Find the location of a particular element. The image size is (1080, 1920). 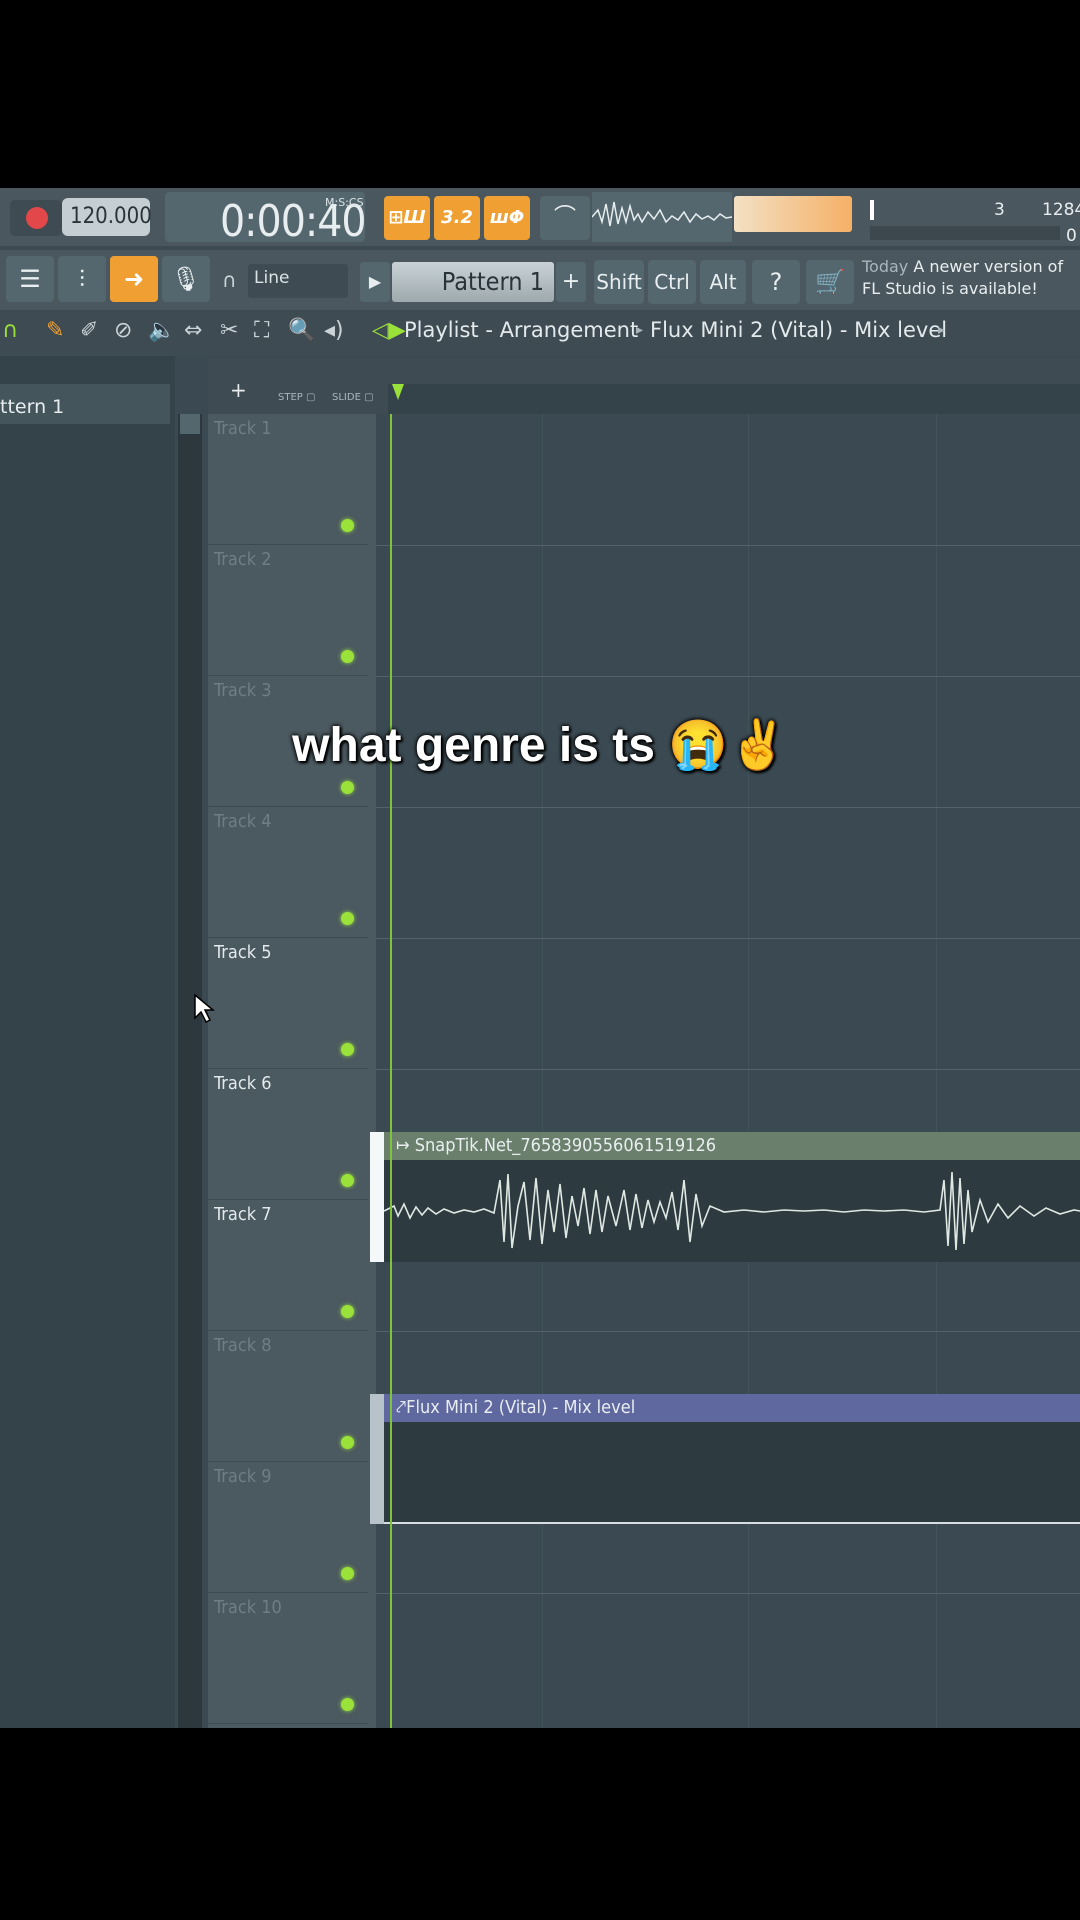

slice-tool-icon: ✂ is located at coordinates (229, 330).